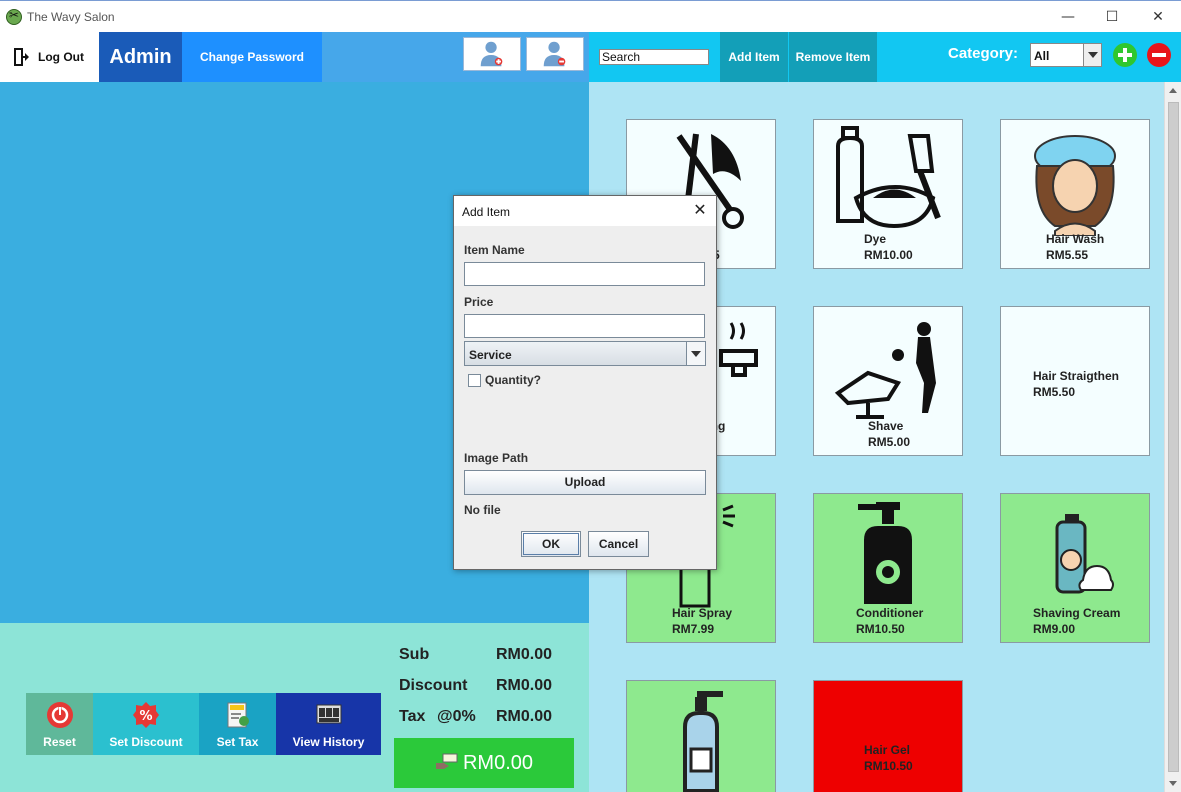 This screenshot has width=1181, height=792. Describe the element at coordinates (474, 380) in the screenshot. I see `quantity-checkbox` at that location.